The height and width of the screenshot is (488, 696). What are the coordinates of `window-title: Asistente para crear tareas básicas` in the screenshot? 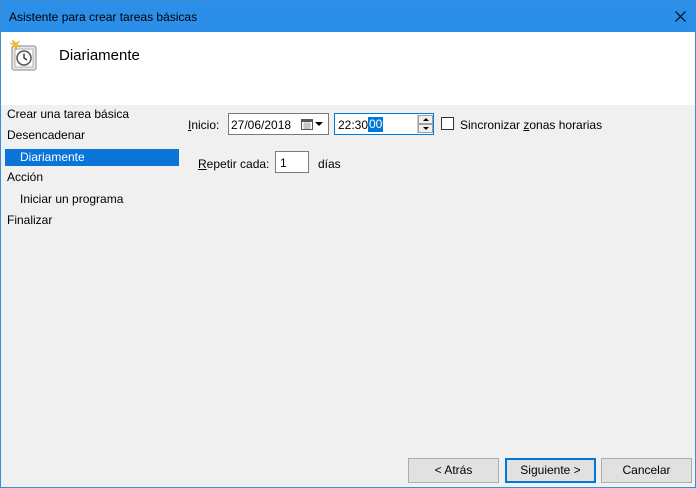 It's located at (103, 17).